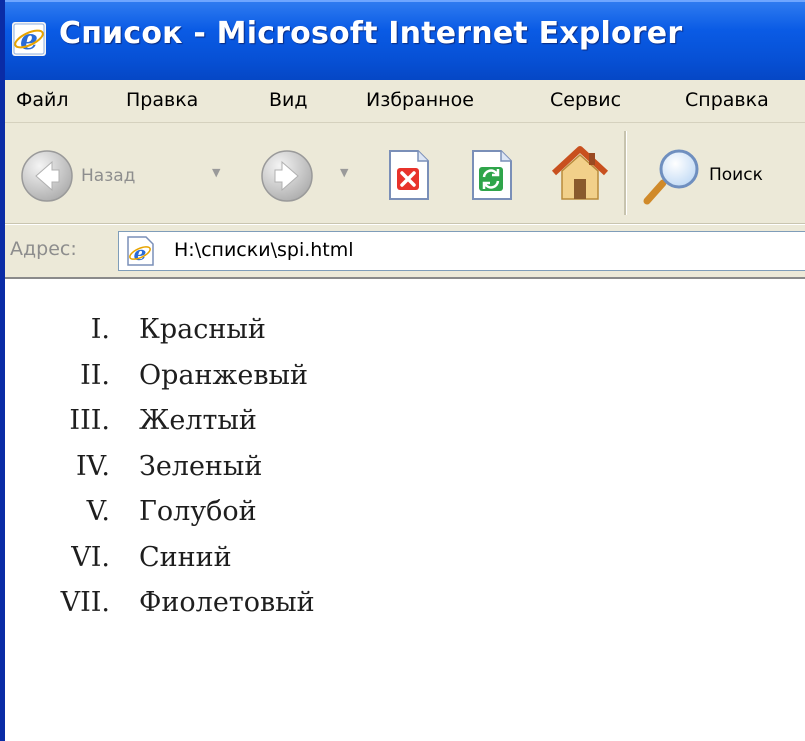 The image size is (805, 741). Describe the element at coordinates (727, 100) in the screenshot. I see `menu-help: Справка` at that location.